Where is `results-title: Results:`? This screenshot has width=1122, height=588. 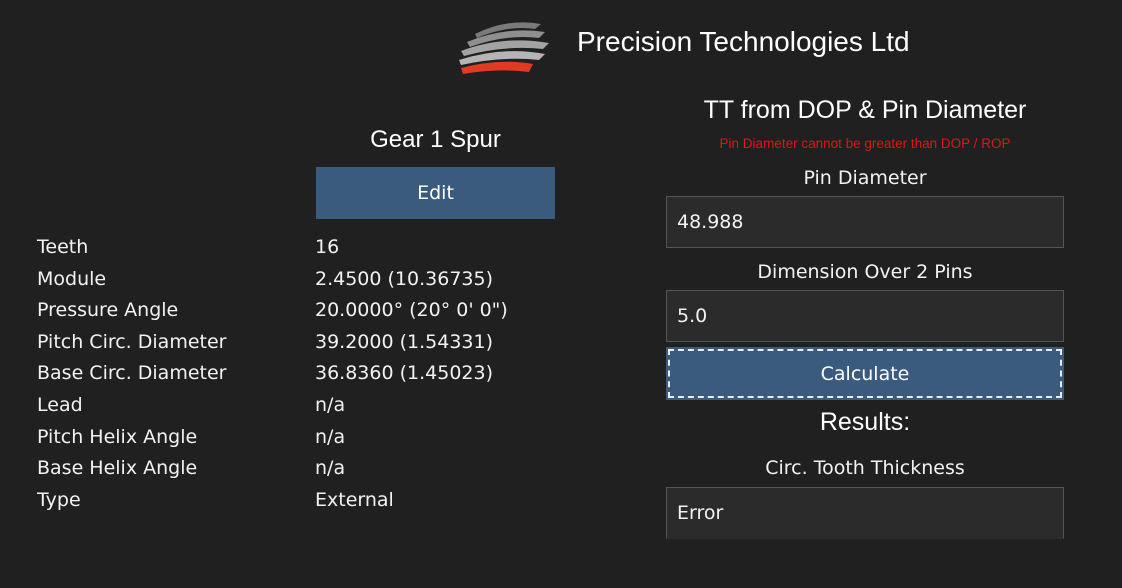 results-title: Results: is located at coordinates (865, 422).